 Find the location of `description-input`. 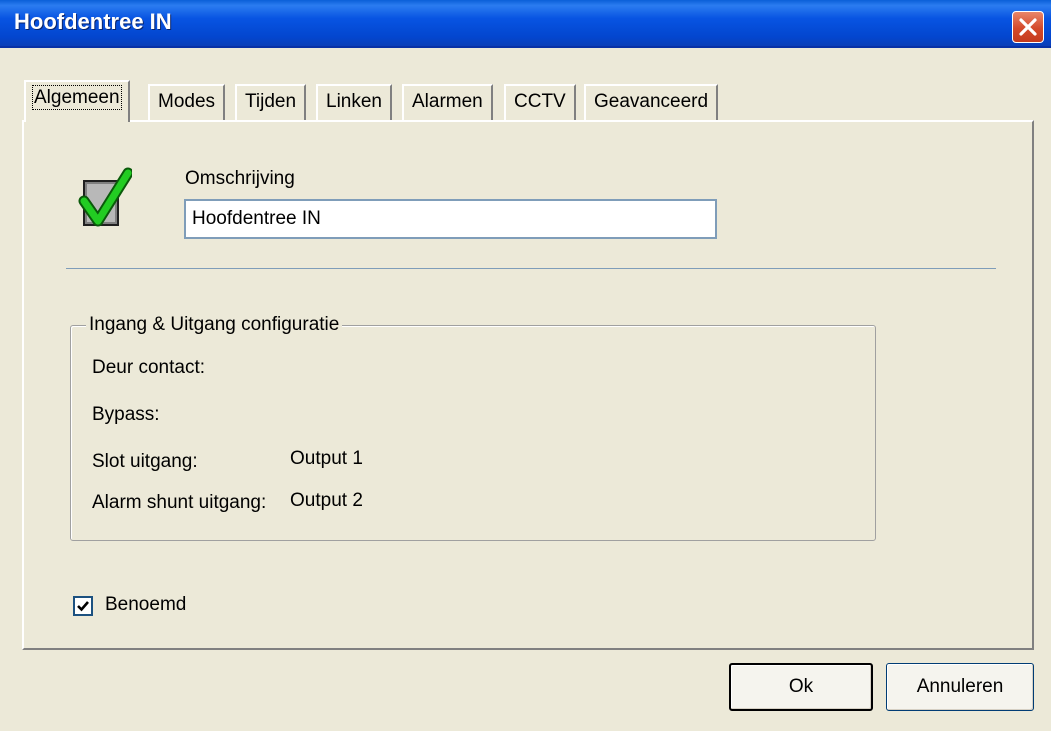

description-input is located at coordinates (450, 219).